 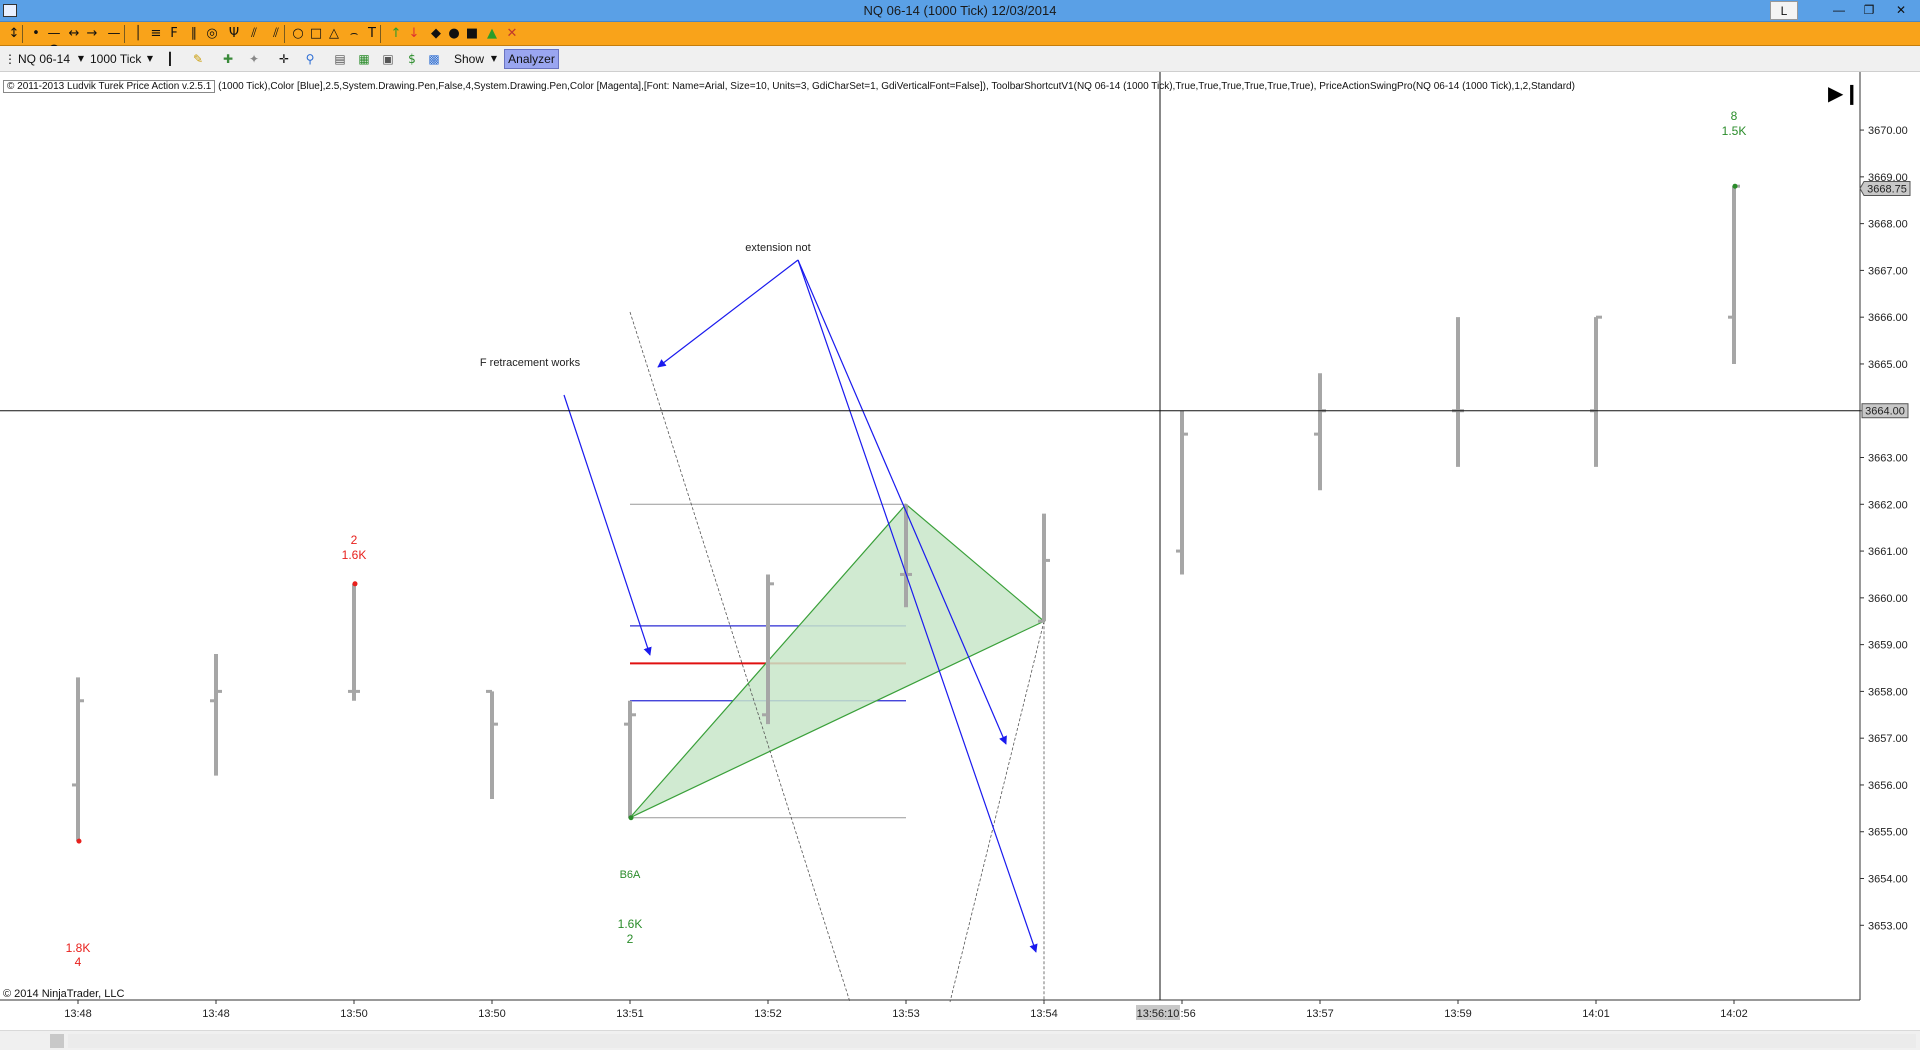 What do you see at coordinates (64, 994) in the screenshot?
I see `ninjatrader-copyright: © 2014 NinjaTrader, LLC` at bounding box center [64, 994].